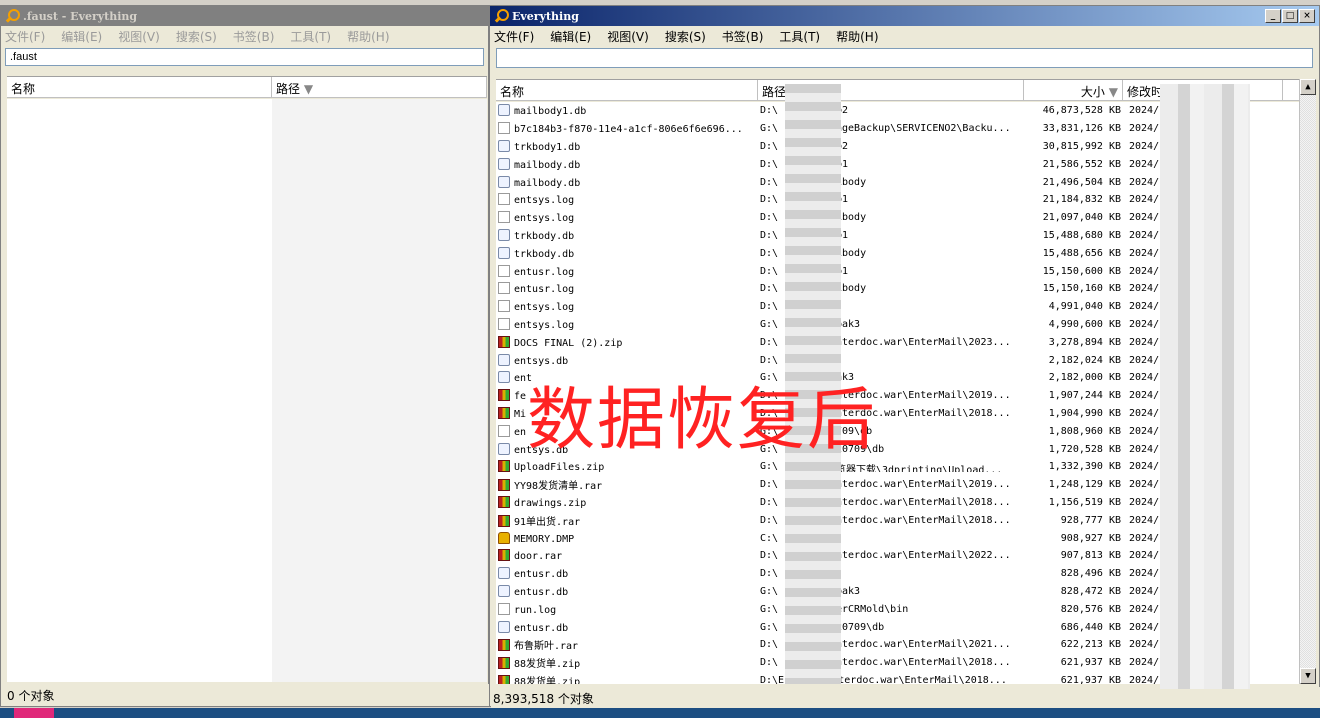 The height and width of the screenshot is (718, 1320). Describe the element at coordinates (1084, 449) in the screenshot. I see `size-cell: 1,720,528 KB` at that location.